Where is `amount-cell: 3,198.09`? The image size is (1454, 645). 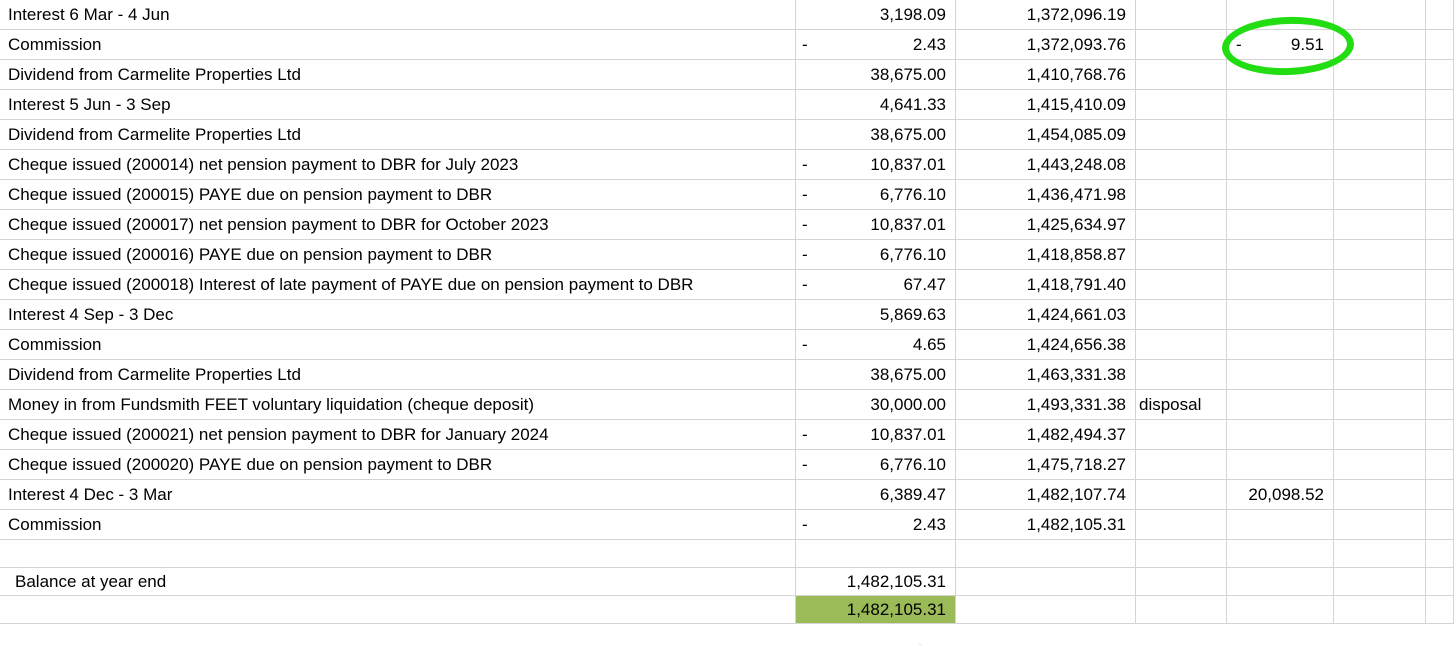
amount-cell: 3,198.09 is located at coordinates (876, 15).